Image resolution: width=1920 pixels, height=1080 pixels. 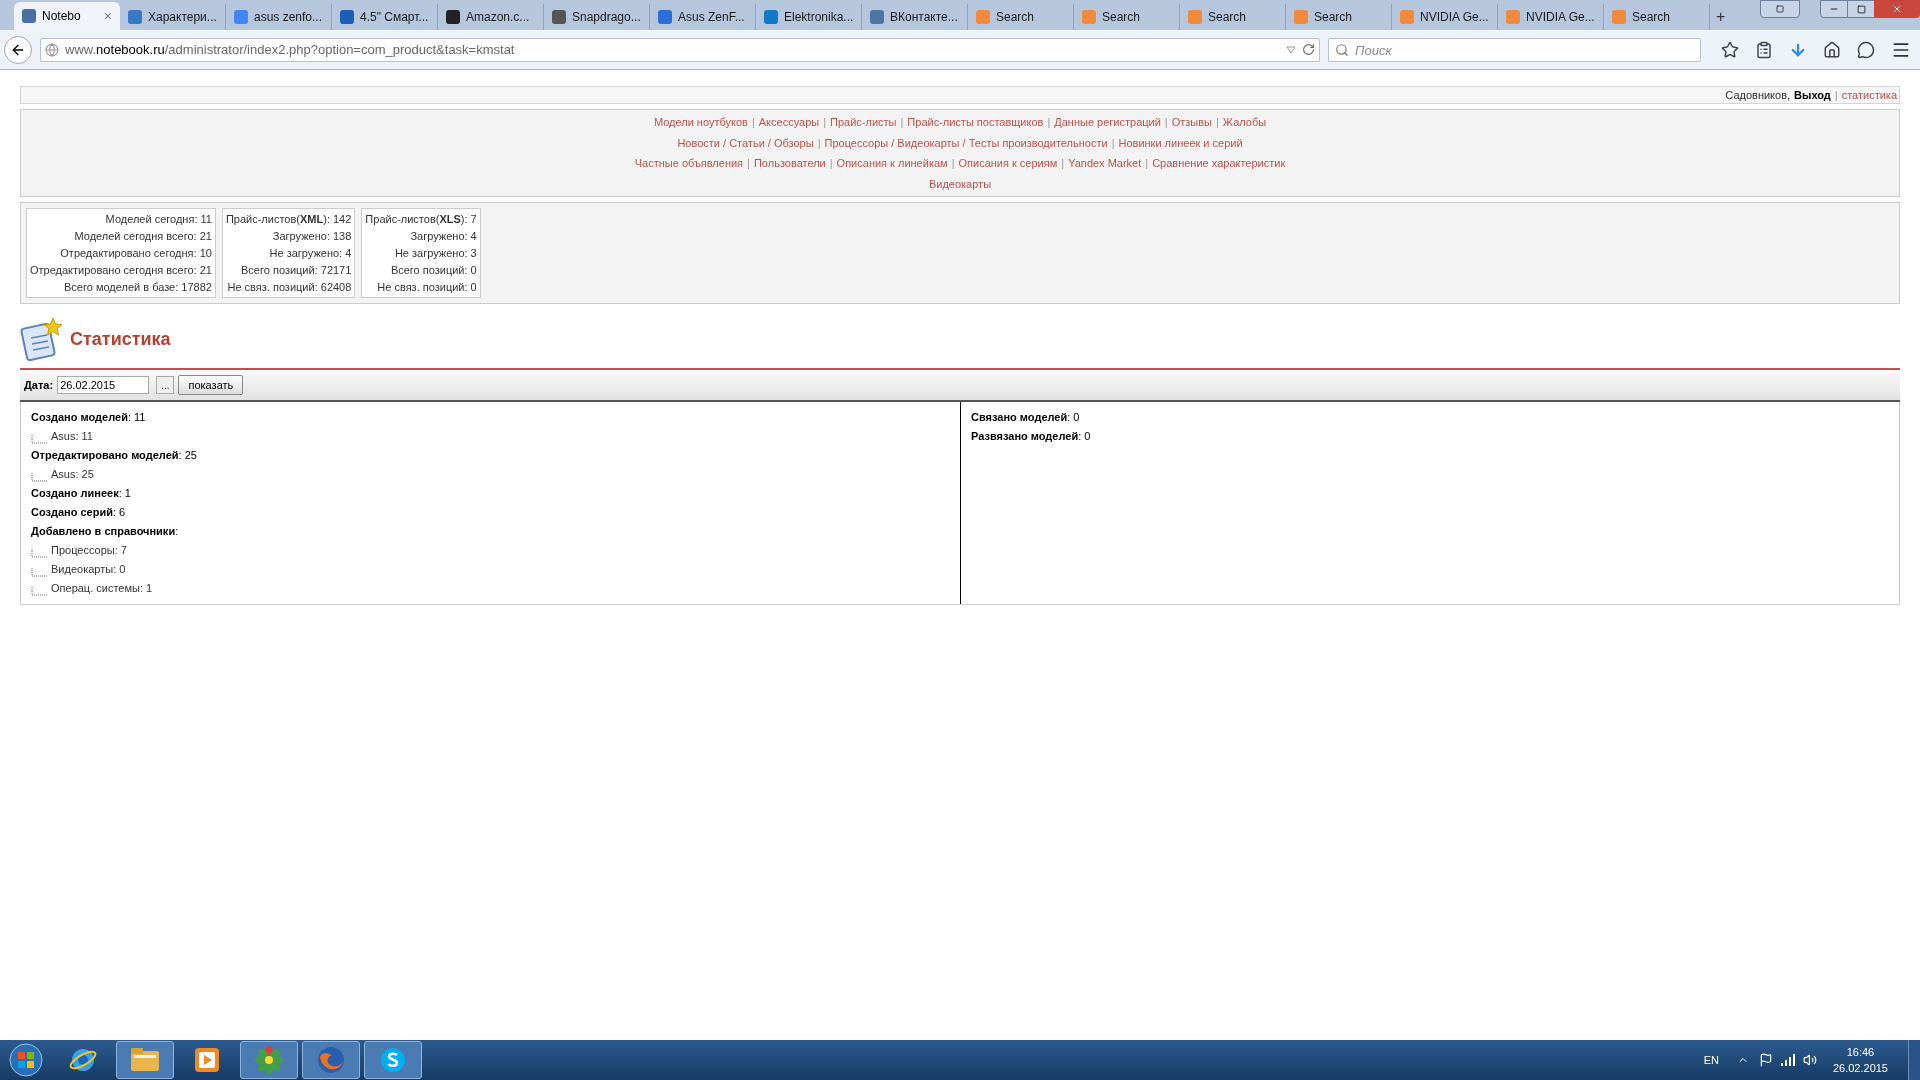 What do you see at coordinates (443, 236) in the screenshot?
I see `stat-line: Загружено: 4` at bounding box center [443, 236].